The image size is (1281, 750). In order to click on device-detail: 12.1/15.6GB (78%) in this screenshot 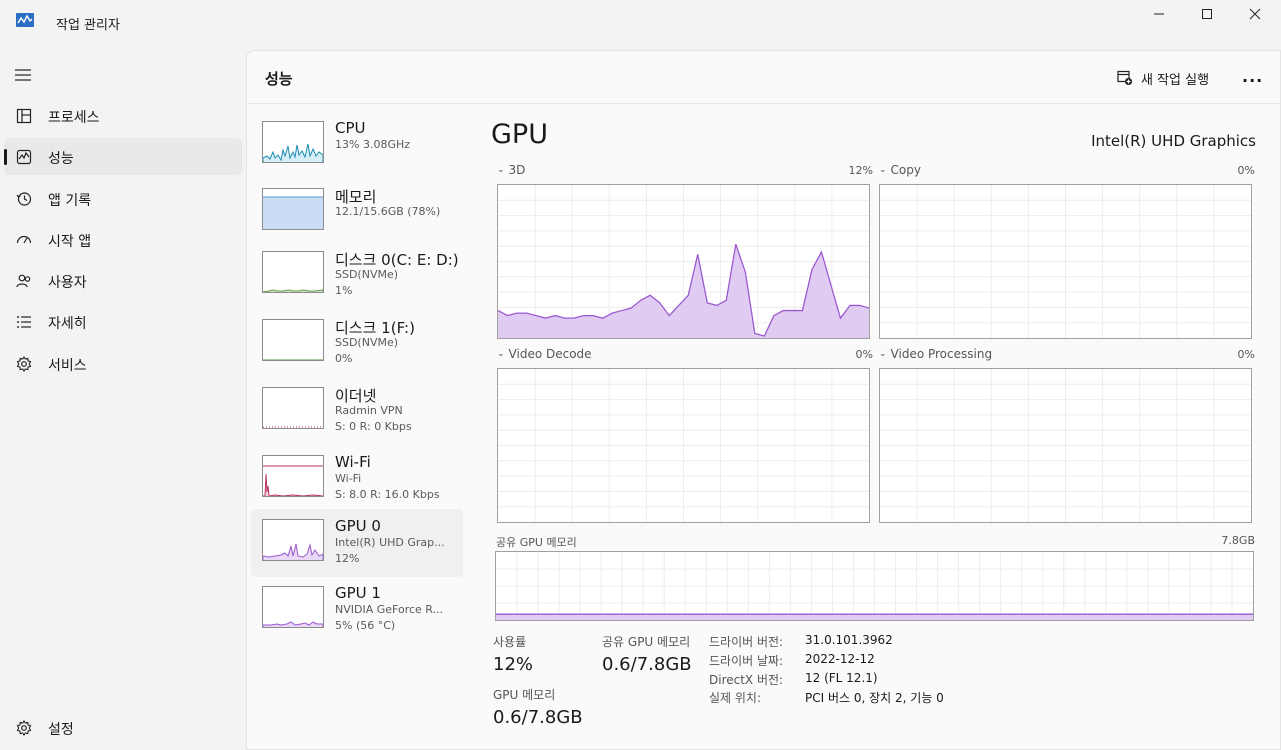, I will do `click(388, 211)`.